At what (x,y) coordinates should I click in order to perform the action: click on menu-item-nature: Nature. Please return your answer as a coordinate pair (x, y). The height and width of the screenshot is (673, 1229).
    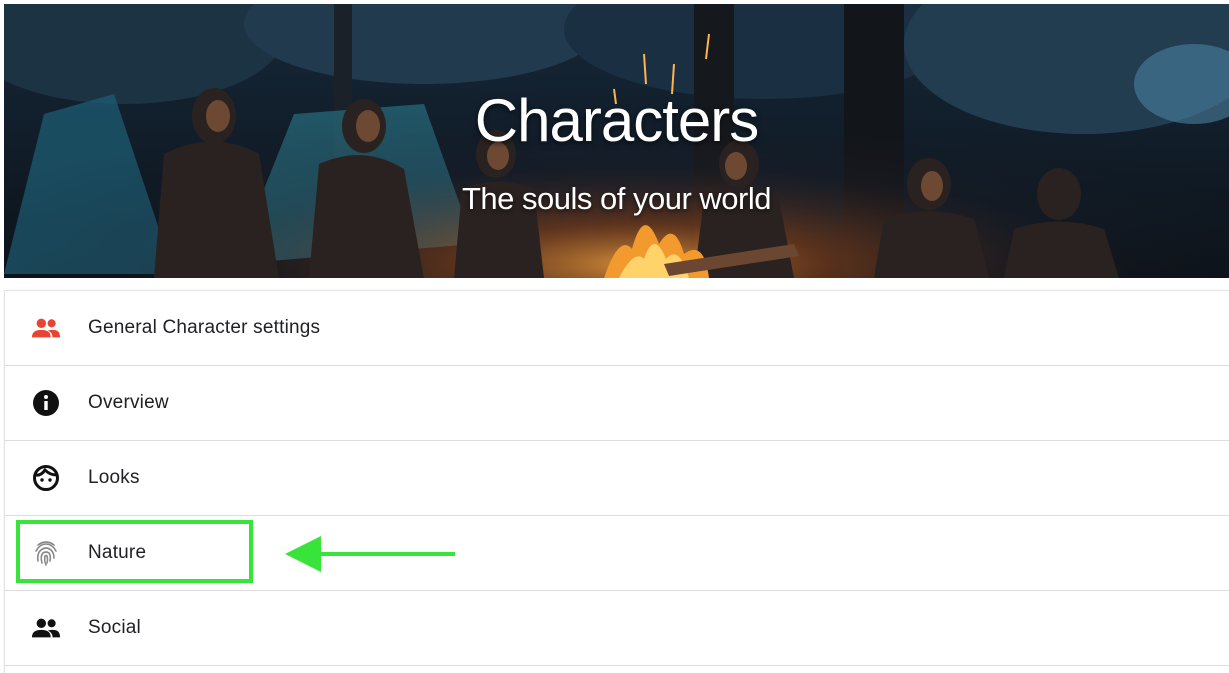
    Looking at the image, I should click on (617, 553).